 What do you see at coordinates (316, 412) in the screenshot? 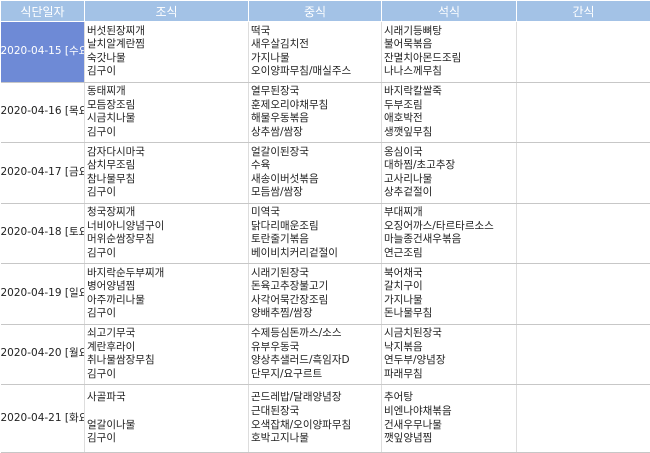
I see `meal-item: 근대된장국` at bounding box center [316, 412].